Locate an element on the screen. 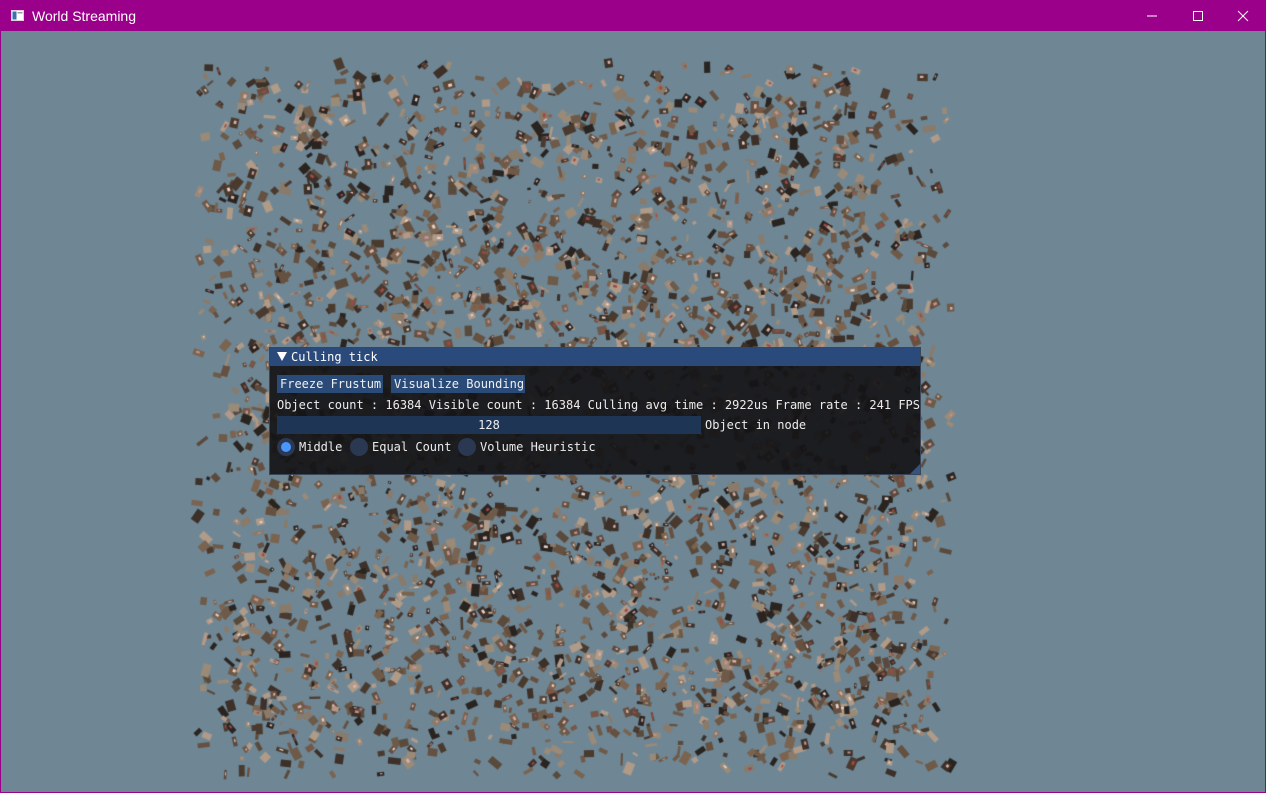  triangle-down-icon is located at coordinates (282, 356).